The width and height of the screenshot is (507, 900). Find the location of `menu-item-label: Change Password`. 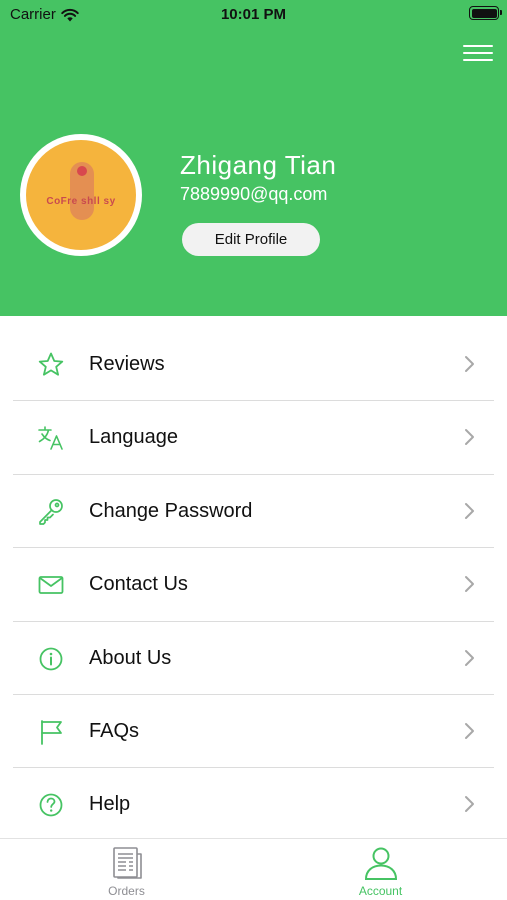

menu-item-label: Change Password is located at coordinates (171, 510).